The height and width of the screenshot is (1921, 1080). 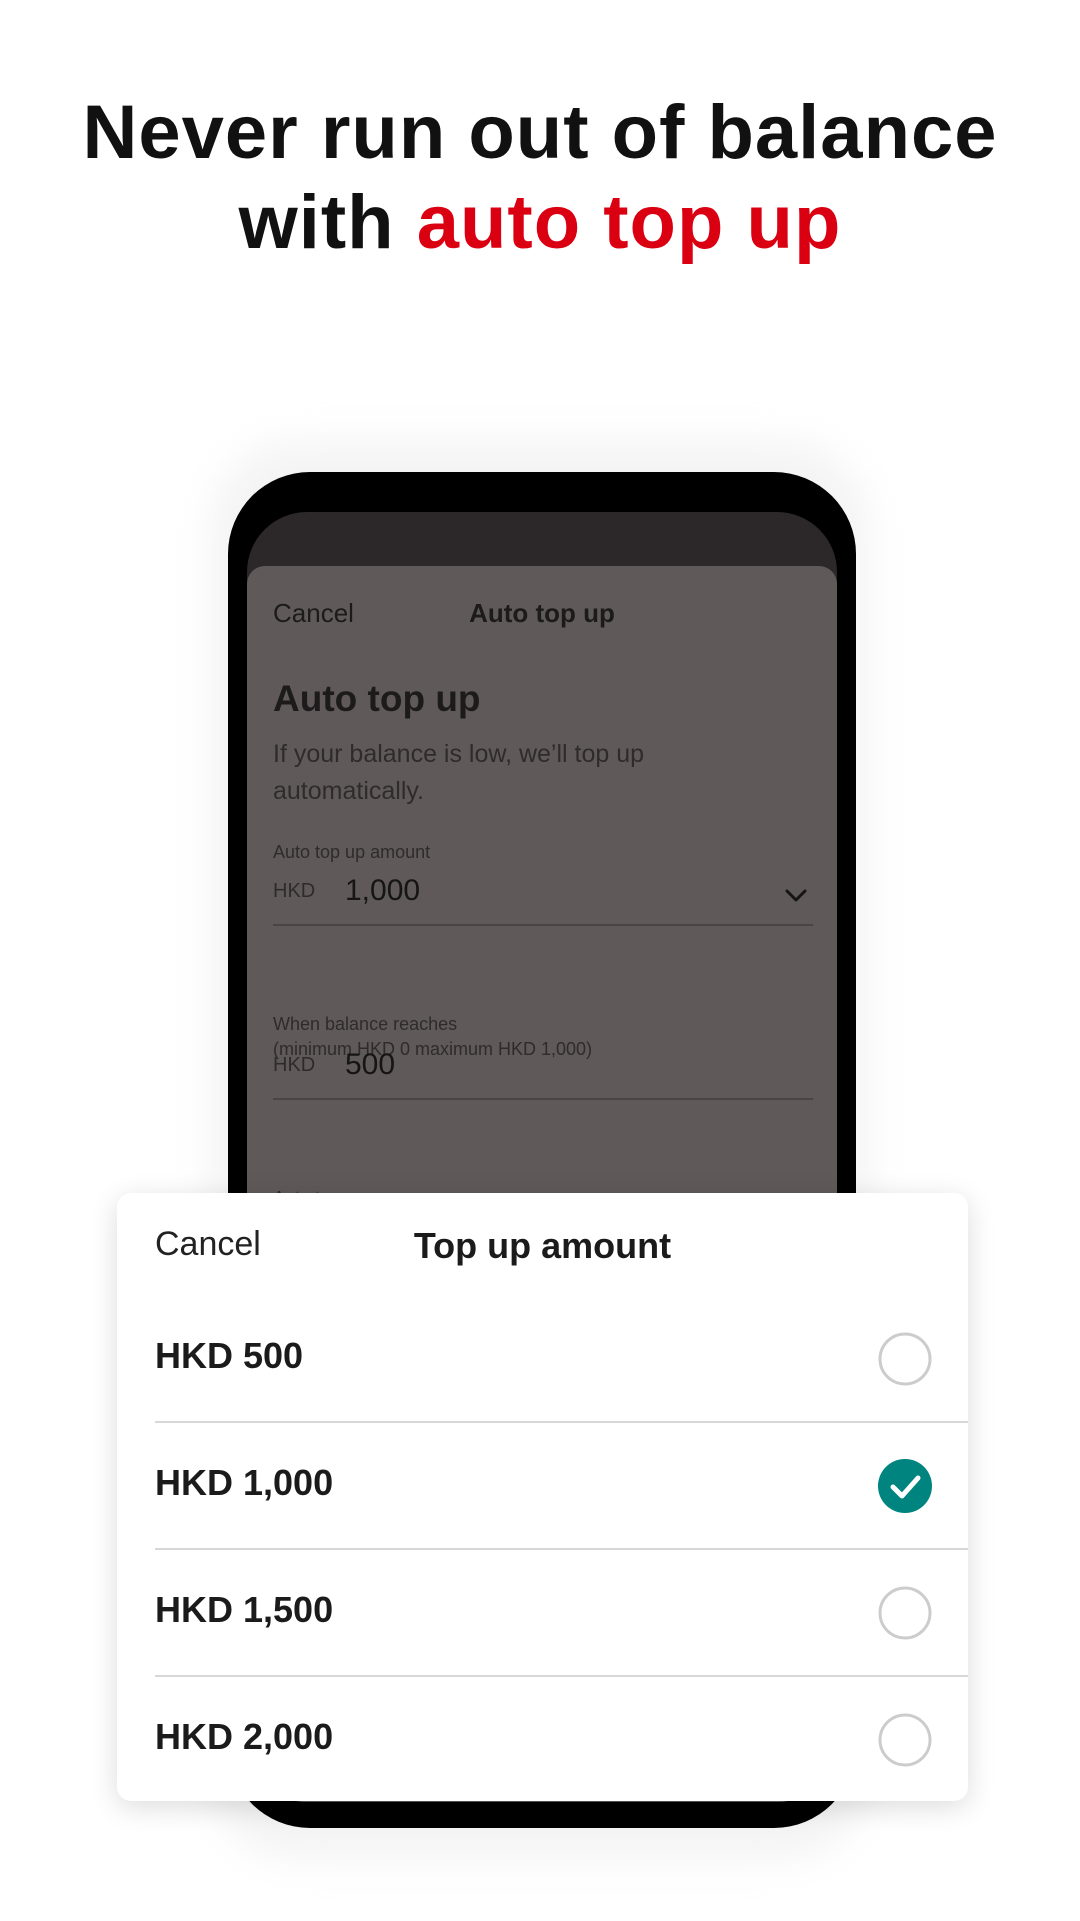 What do you see at coordinates (327, 222) in the screenshot?
I see `headline-line-2-prefix: with` at bounding box center [327, 222].